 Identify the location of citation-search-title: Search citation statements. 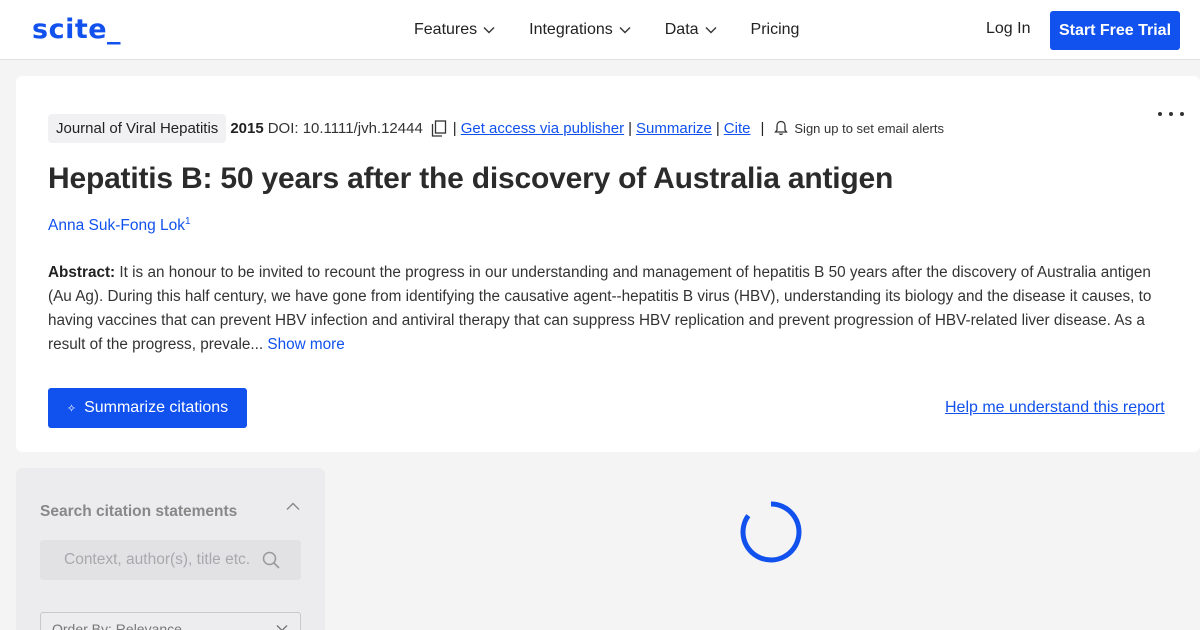
(139, 511).